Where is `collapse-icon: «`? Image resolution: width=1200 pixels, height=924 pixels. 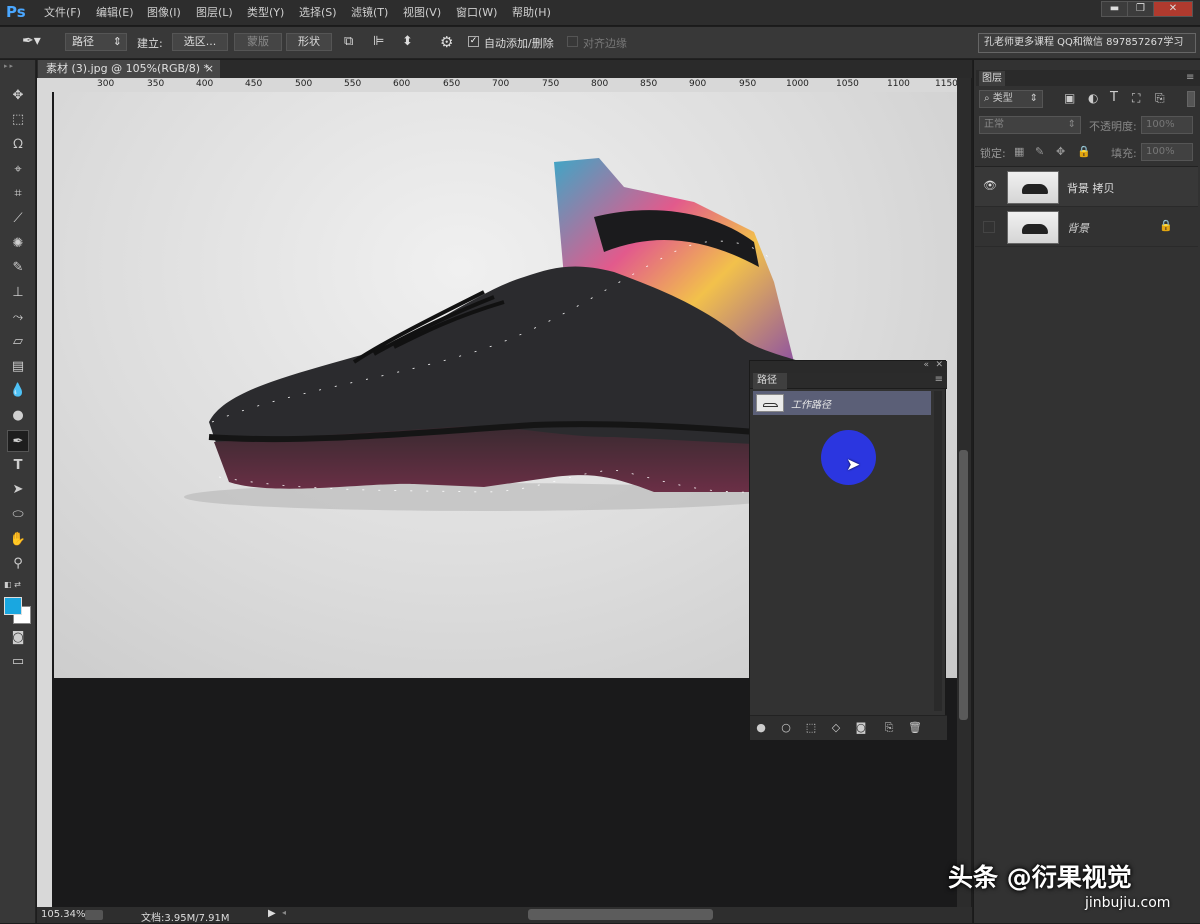 collapse-icon: « is located at coordinates (926, 365).